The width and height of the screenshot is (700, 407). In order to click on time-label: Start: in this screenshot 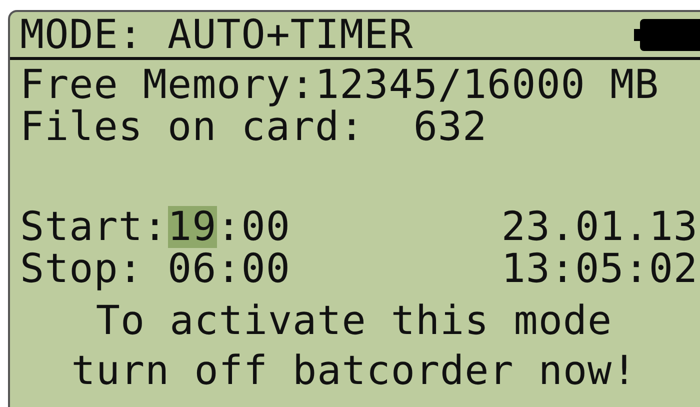, I will do `click(94, 227)`.